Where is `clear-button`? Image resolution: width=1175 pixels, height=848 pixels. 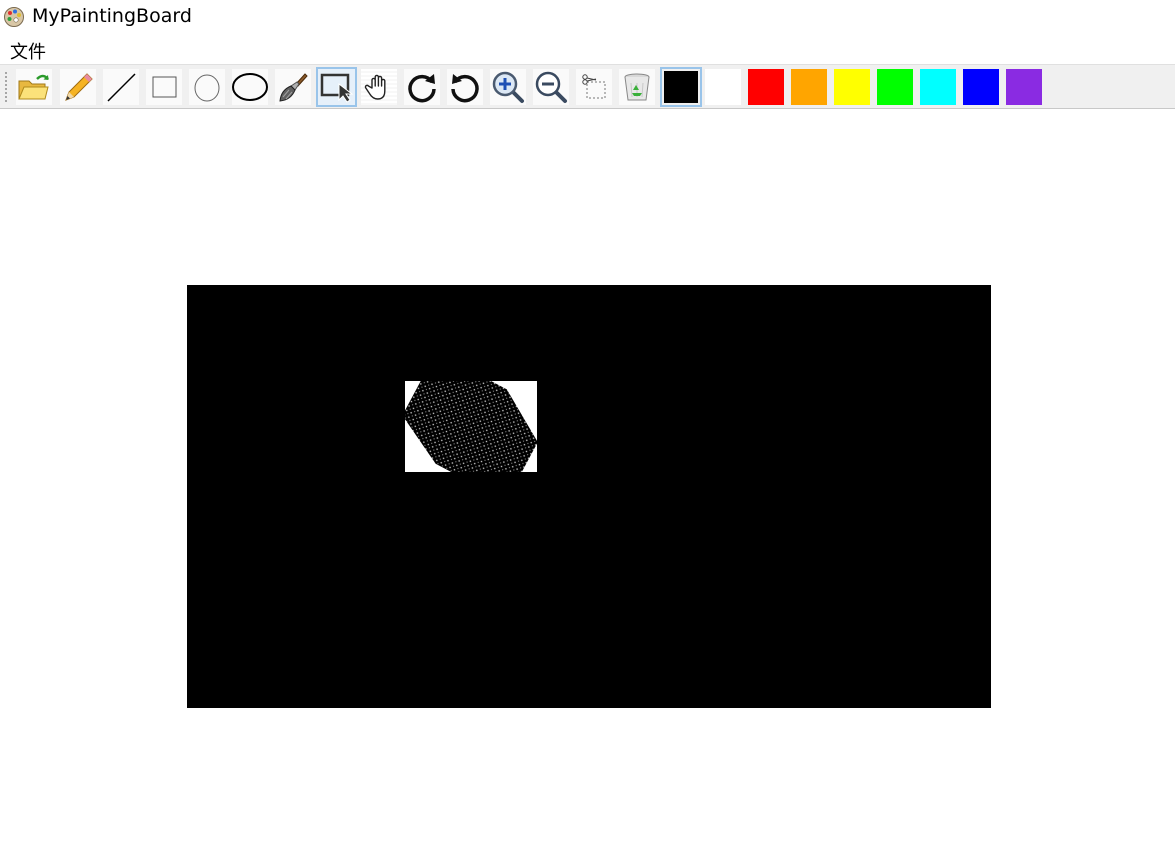
clear-button is located at coordinates (637, 87).